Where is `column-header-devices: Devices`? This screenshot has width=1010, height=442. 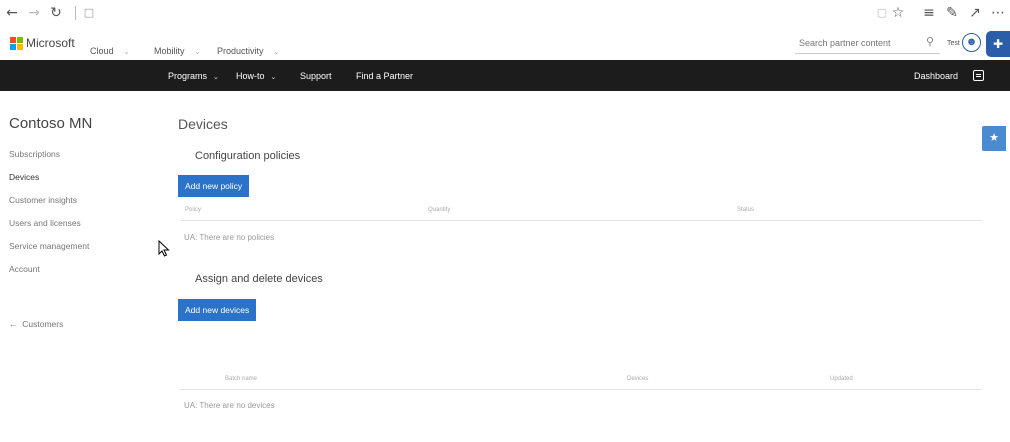
column-header-devices: Devices is located at coordinates (637, 379).